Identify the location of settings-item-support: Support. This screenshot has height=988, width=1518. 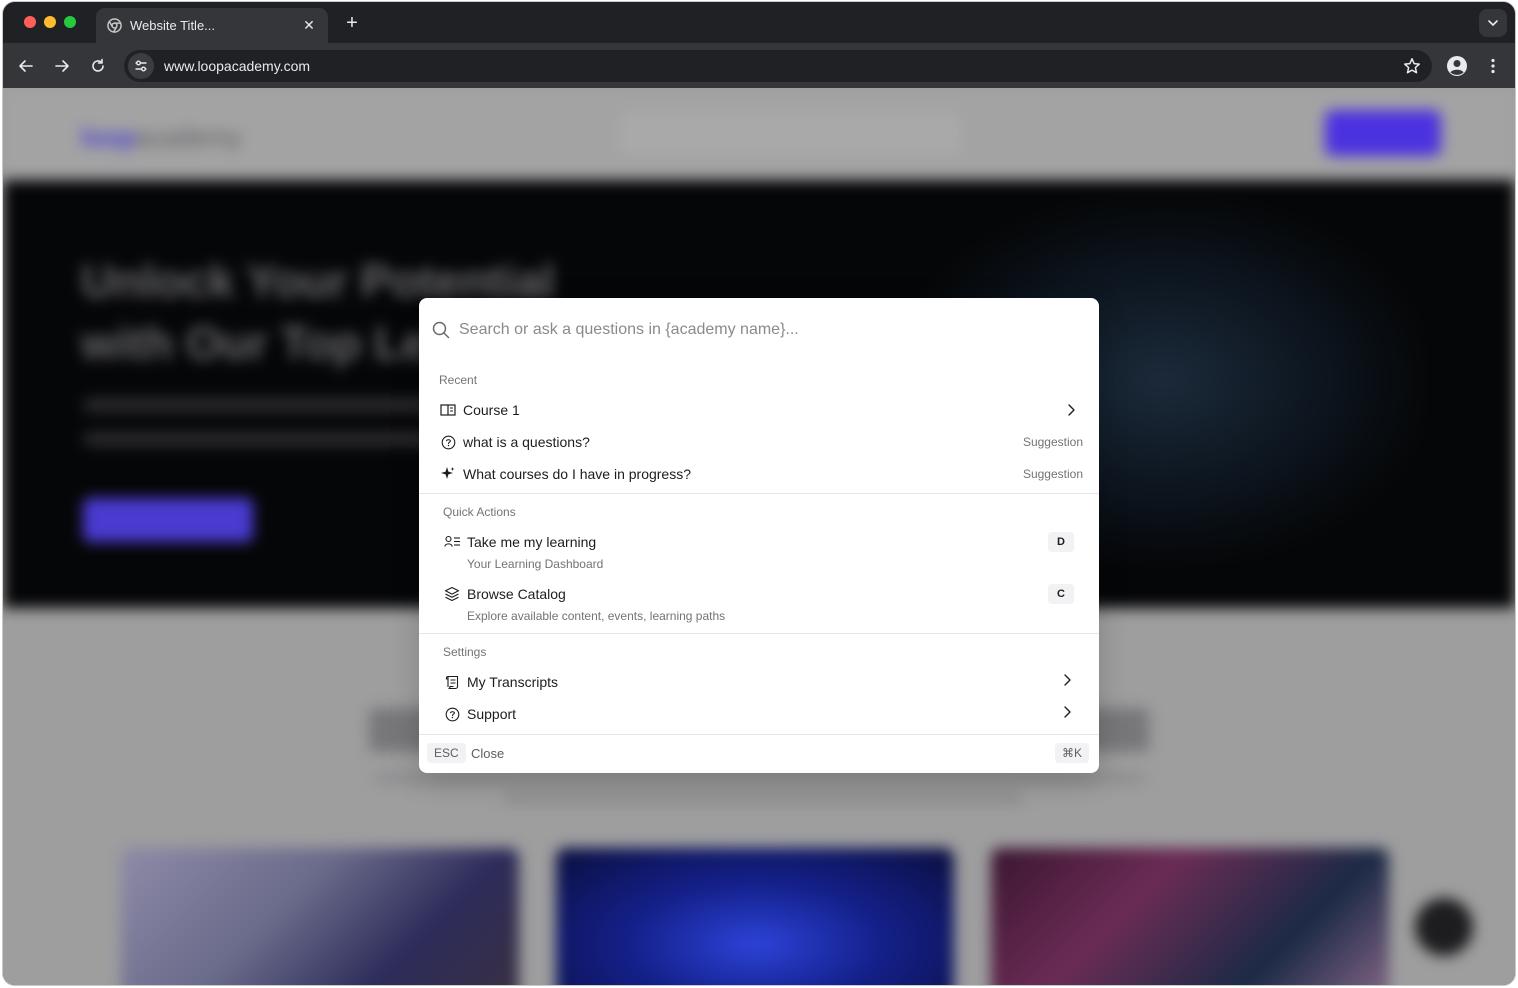
(761, 714).